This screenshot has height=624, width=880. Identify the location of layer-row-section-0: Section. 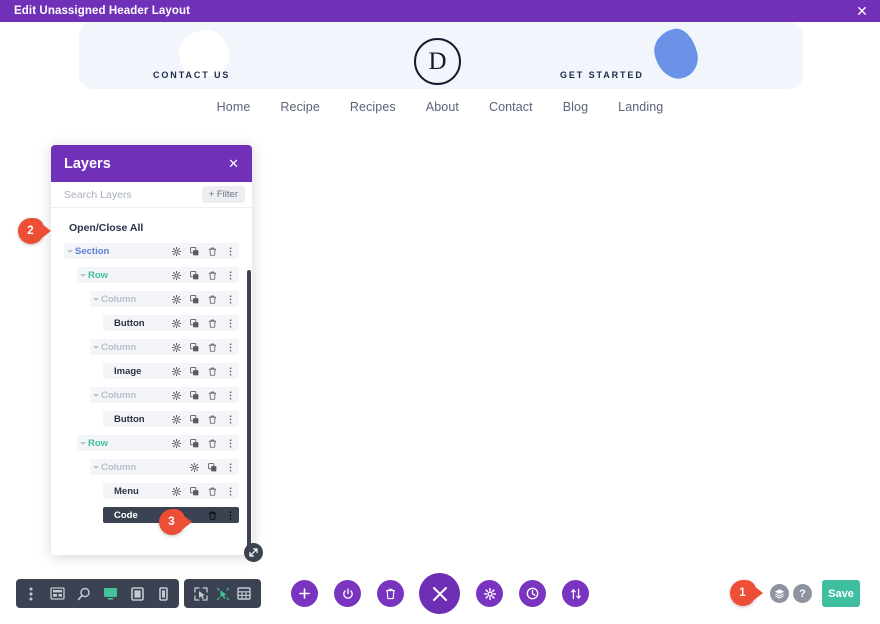
(151, 251).